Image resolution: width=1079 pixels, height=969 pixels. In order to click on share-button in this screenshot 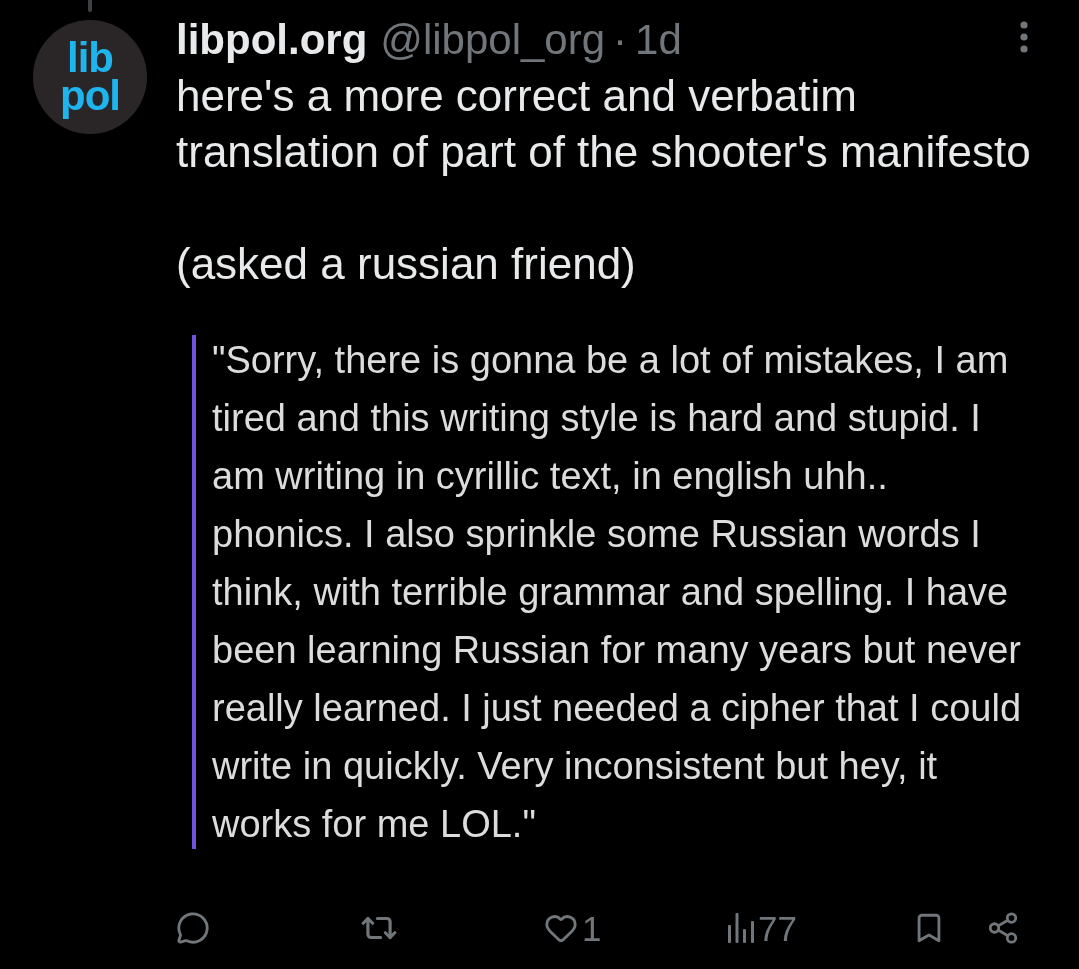, I will do `click(1003, 928)`.